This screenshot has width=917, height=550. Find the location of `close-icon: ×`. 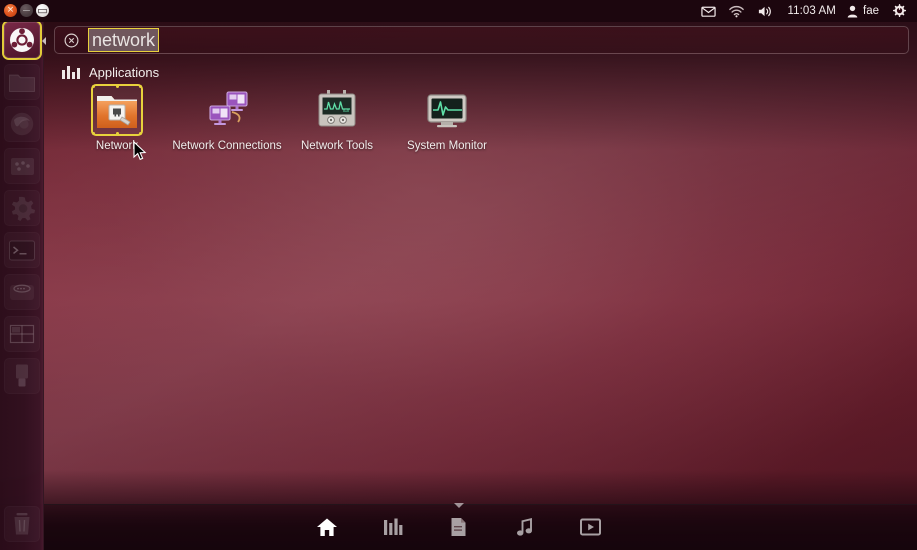

close-icon: × is located at coordinates (10, 10).